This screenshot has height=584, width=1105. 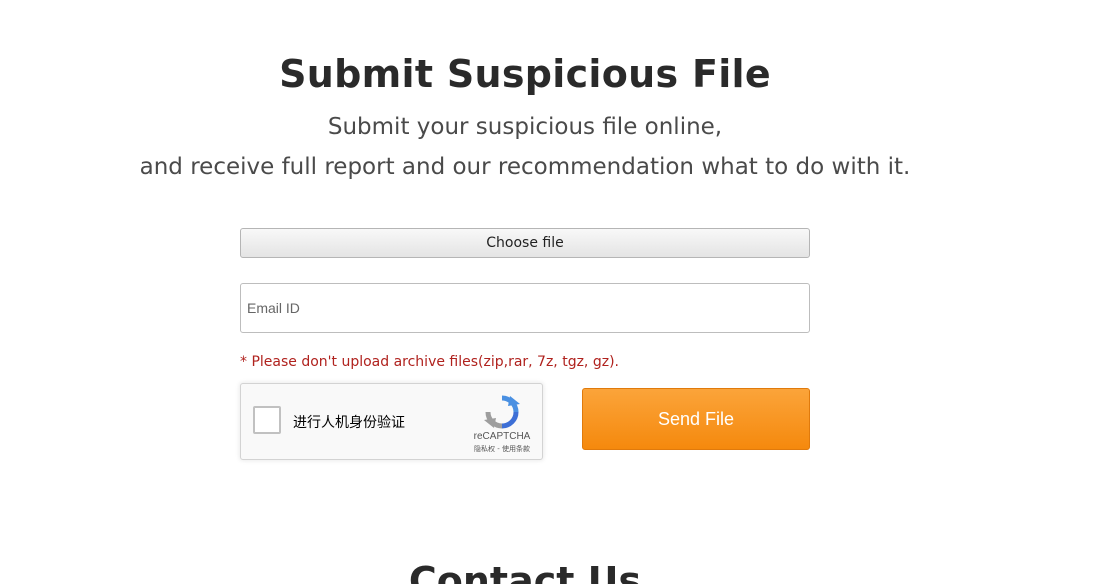 I want to click on email-field, so click(x=525, y=308).